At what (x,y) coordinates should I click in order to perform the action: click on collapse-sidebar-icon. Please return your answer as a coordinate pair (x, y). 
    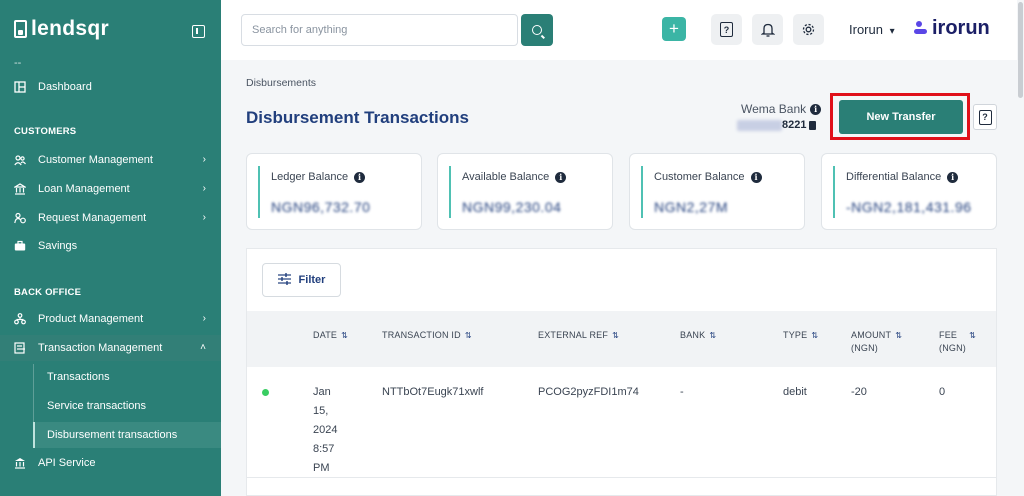
    Looking at the image, I should click on (198, 31).